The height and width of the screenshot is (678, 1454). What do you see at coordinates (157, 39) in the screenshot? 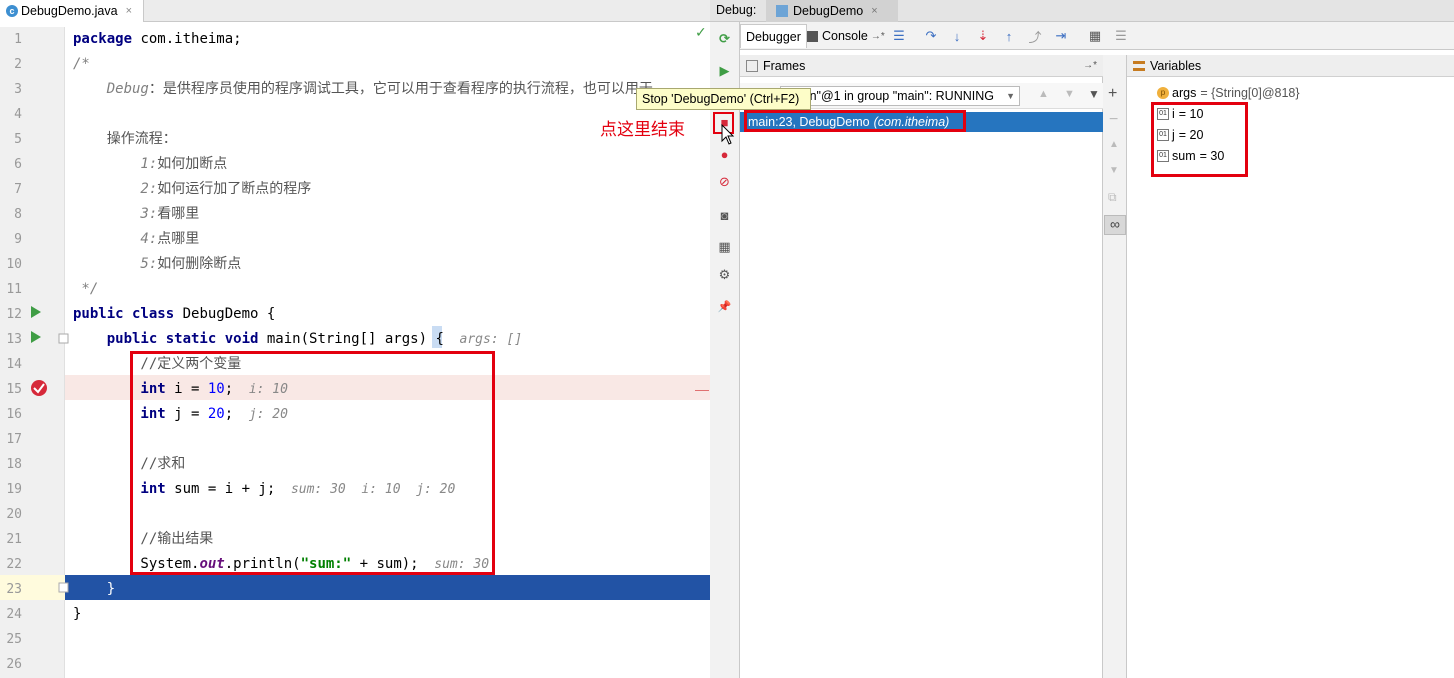
I see `code-line-1: package com.itheima;` at bounding box center [157, 39].